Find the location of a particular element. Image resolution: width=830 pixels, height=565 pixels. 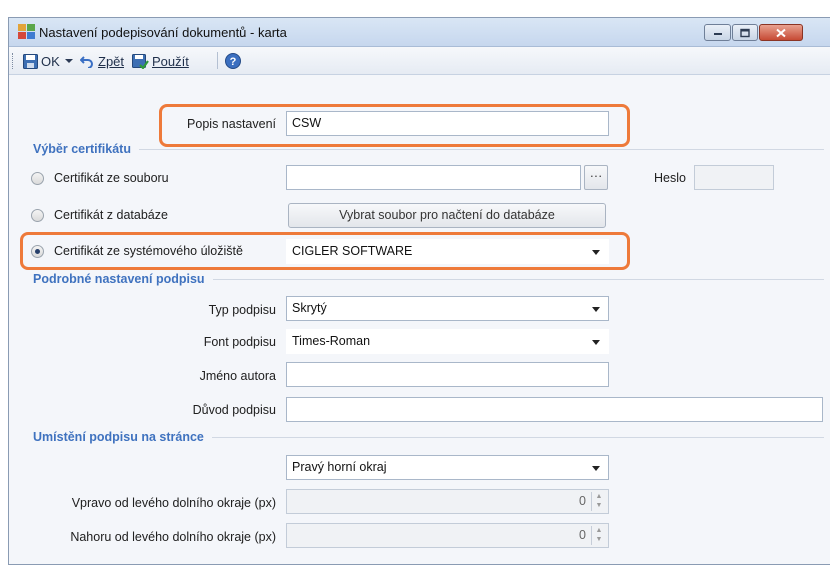

cert-file-input is located at coordinates (433, 177).